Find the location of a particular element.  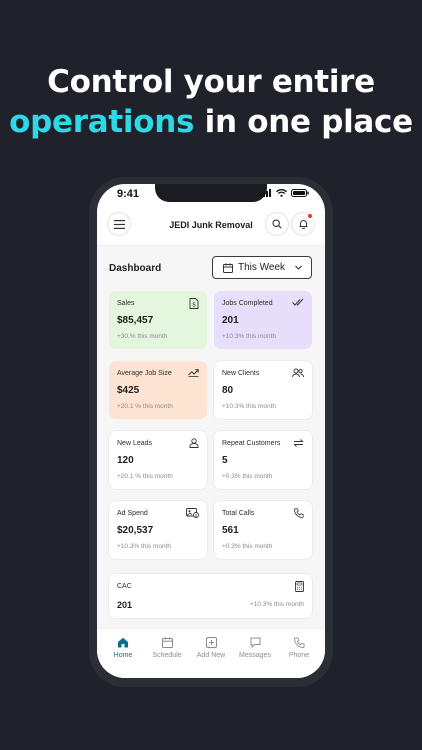

nav-label: Phone is located at coordinates (299, 655).